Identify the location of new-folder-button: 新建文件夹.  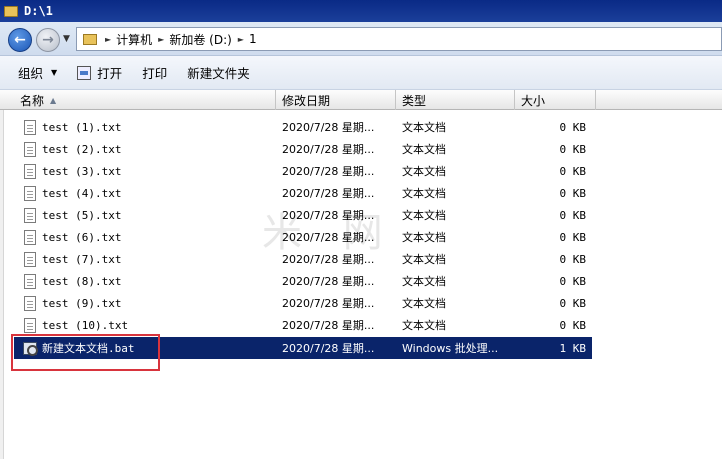
(218, 73).